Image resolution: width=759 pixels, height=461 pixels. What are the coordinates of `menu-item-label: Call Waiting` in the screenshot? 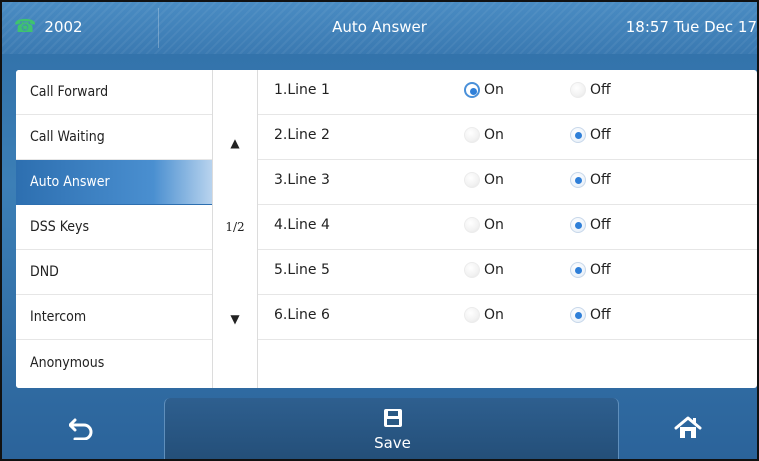 It's located at (67, 137).